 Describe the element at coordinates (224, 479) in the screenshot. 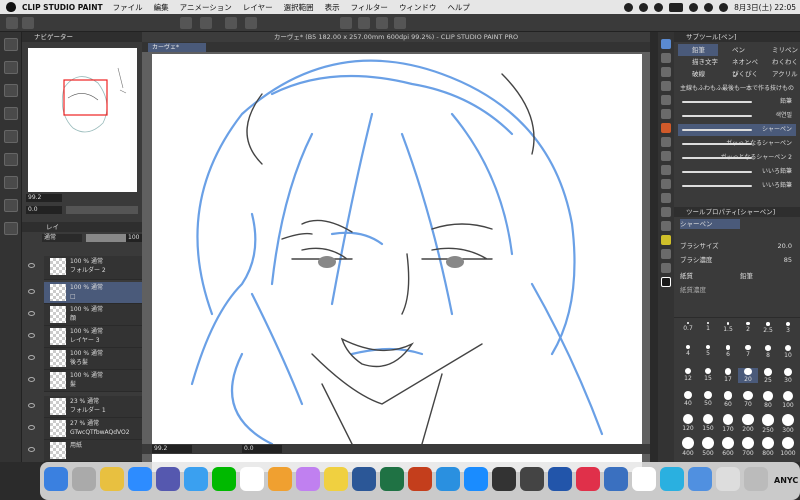

I see `line-icon` at that location.